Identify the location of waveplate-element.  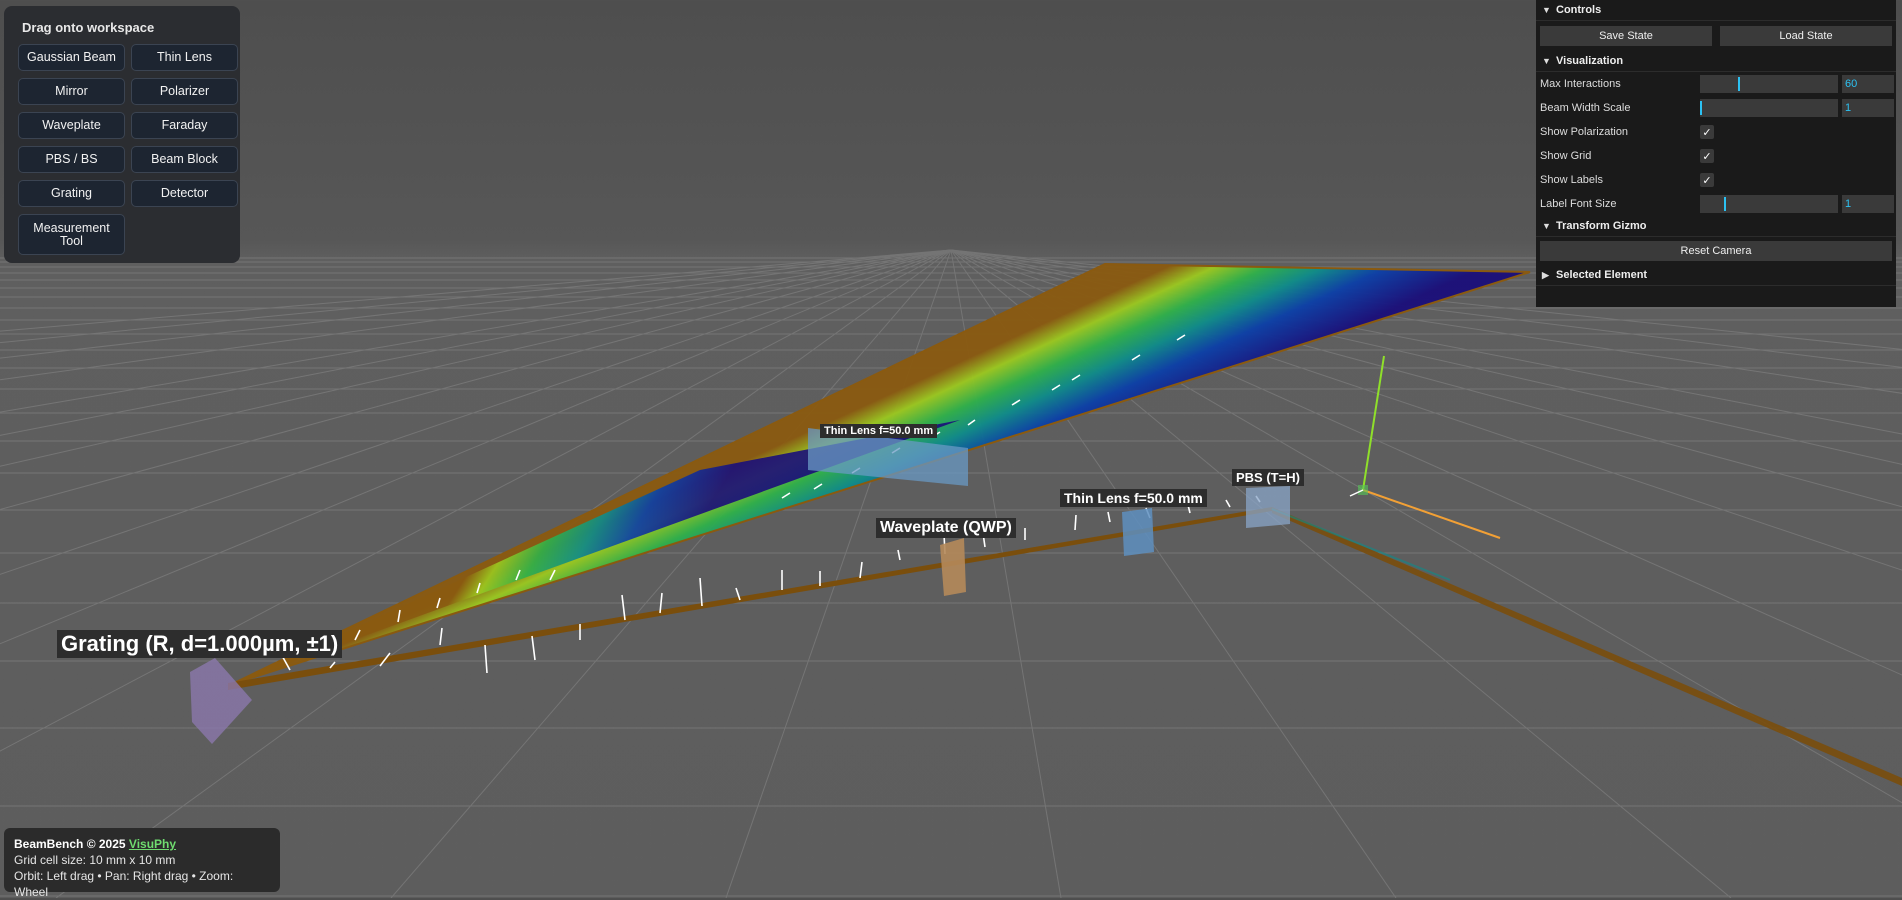
(953, 567).